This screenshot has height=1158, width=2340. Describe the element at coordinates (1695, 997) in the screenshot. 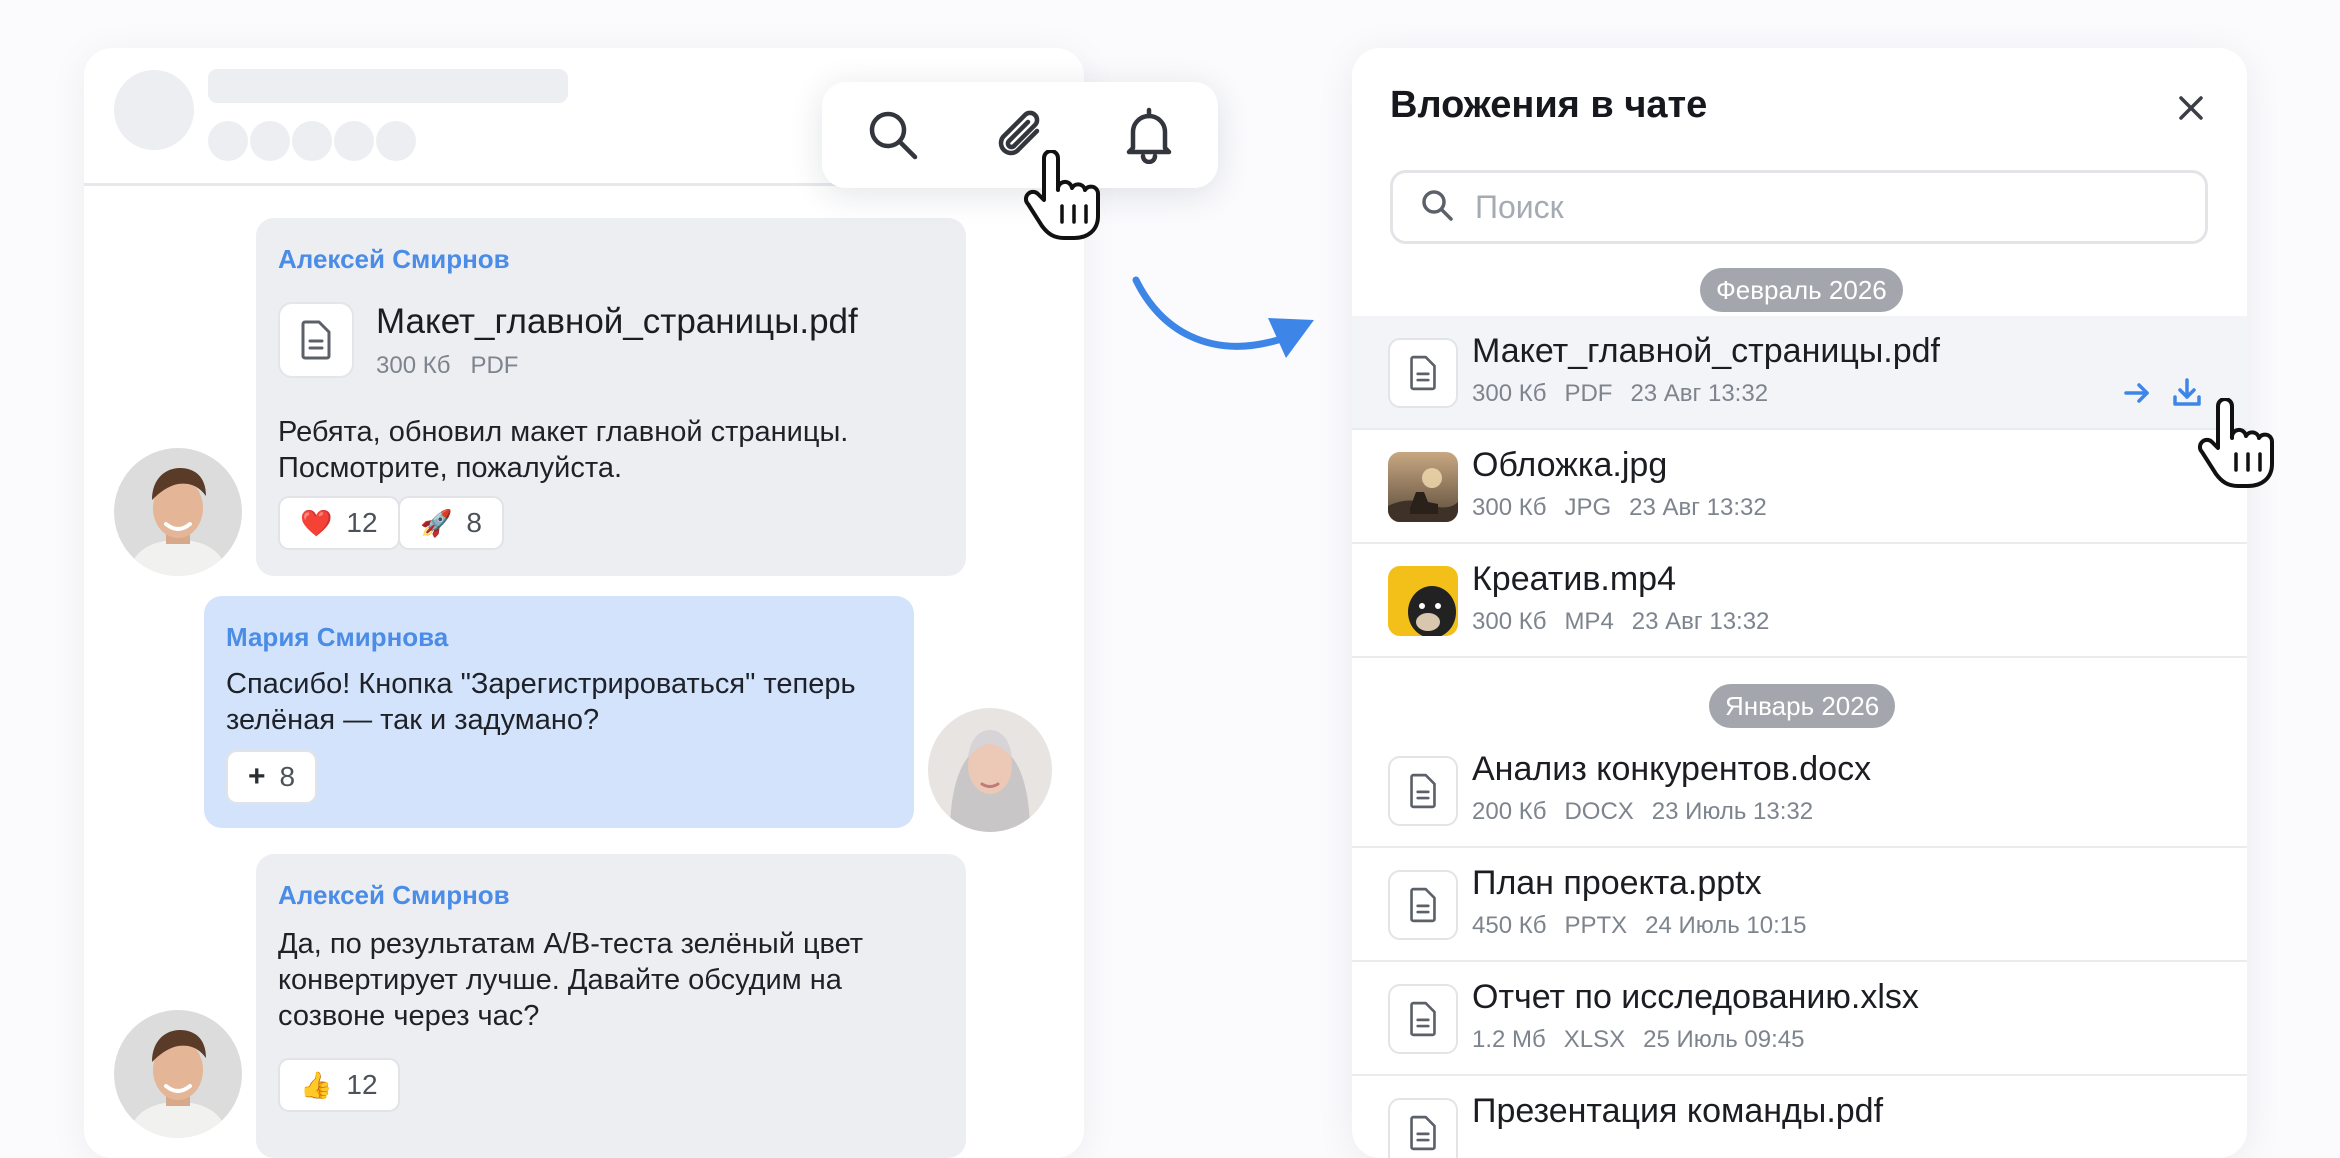

I see `attachment-name: Отчет по исследованию.xlsx` at that location.